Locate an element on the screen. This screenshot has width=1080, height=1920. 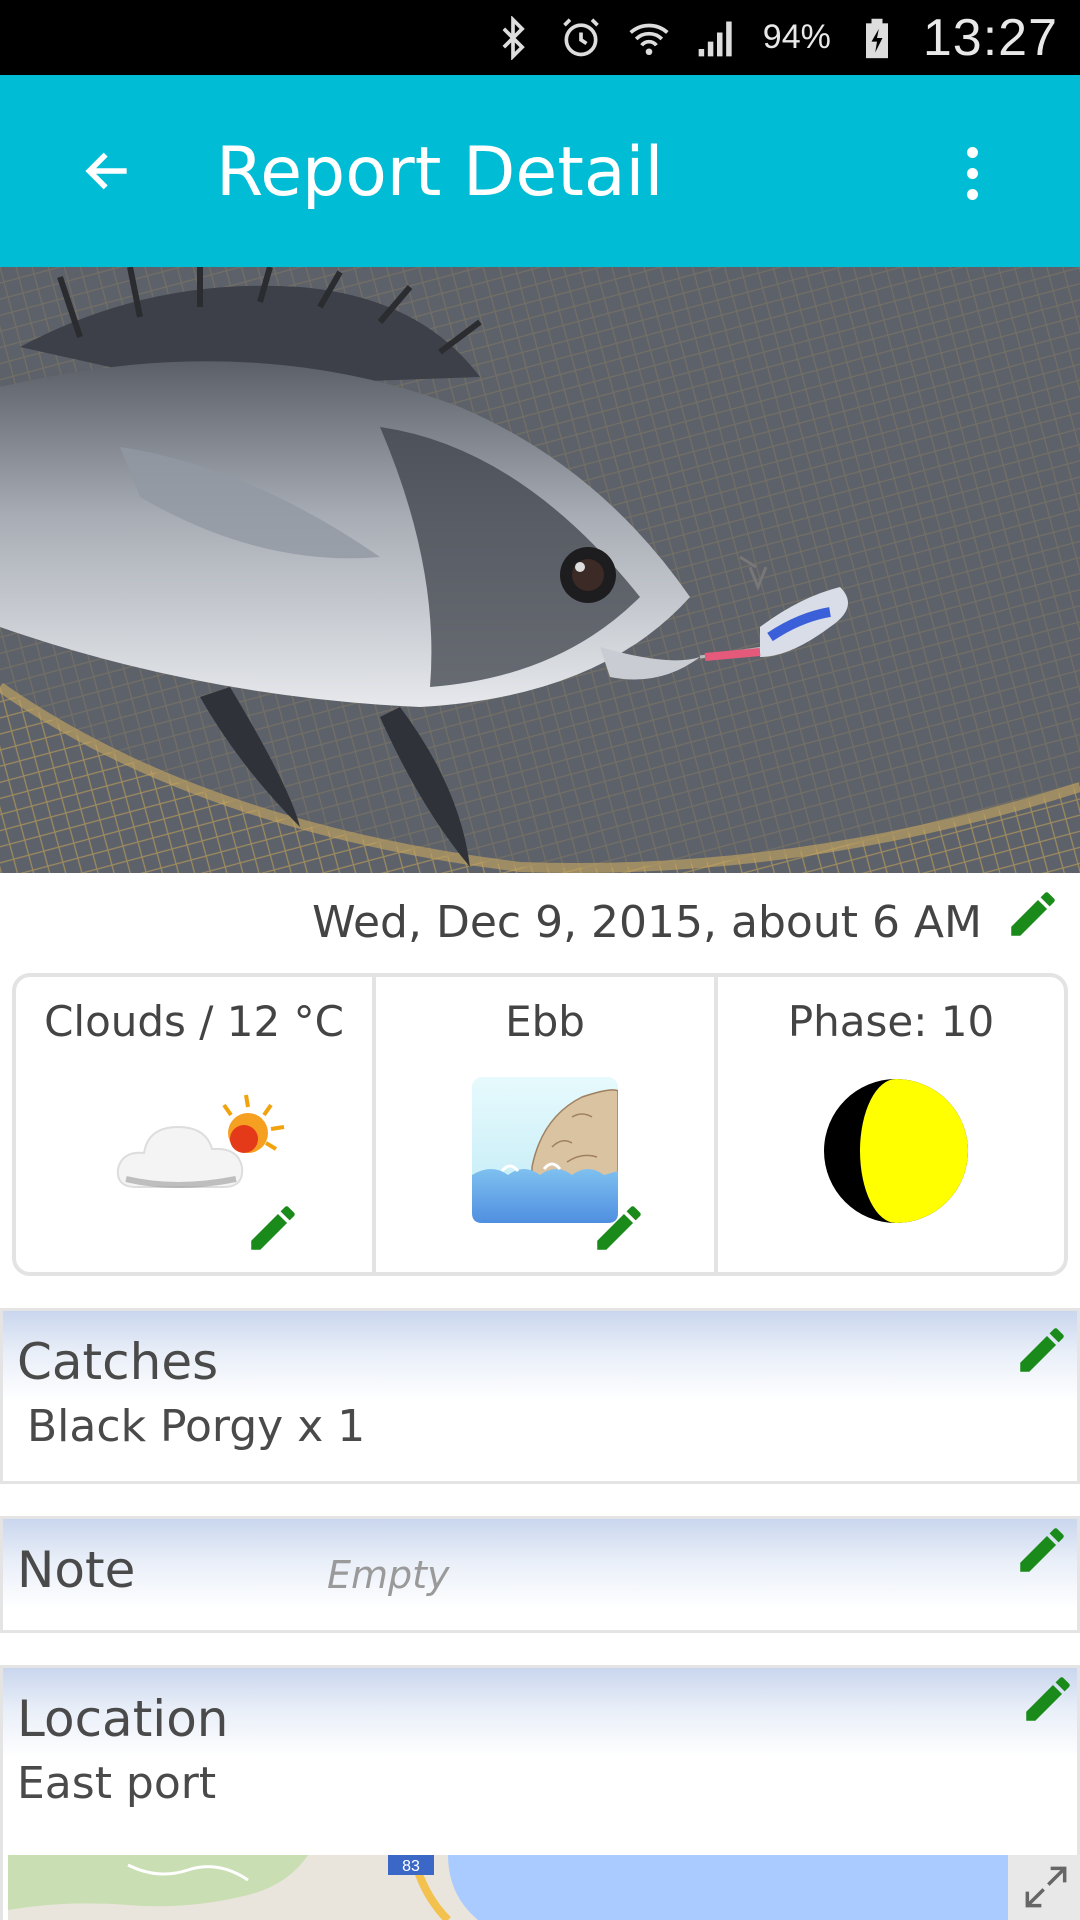
date-row: Wed, Dec 9, 2015, about 6 AM is located at coordinates (540, 920).